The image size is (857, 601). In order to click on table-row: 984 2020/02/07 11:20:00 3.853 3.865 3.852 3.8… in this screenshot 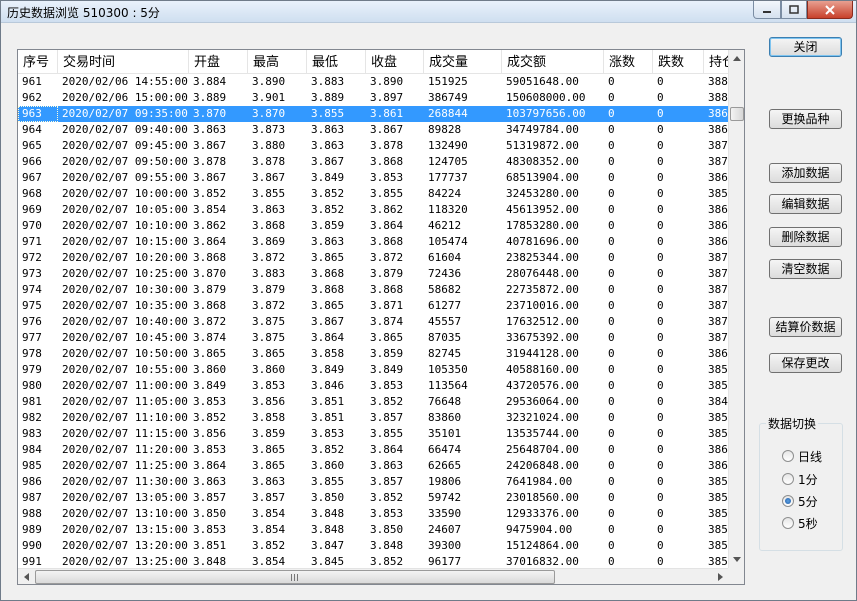, I will do `click(373, 450)`.